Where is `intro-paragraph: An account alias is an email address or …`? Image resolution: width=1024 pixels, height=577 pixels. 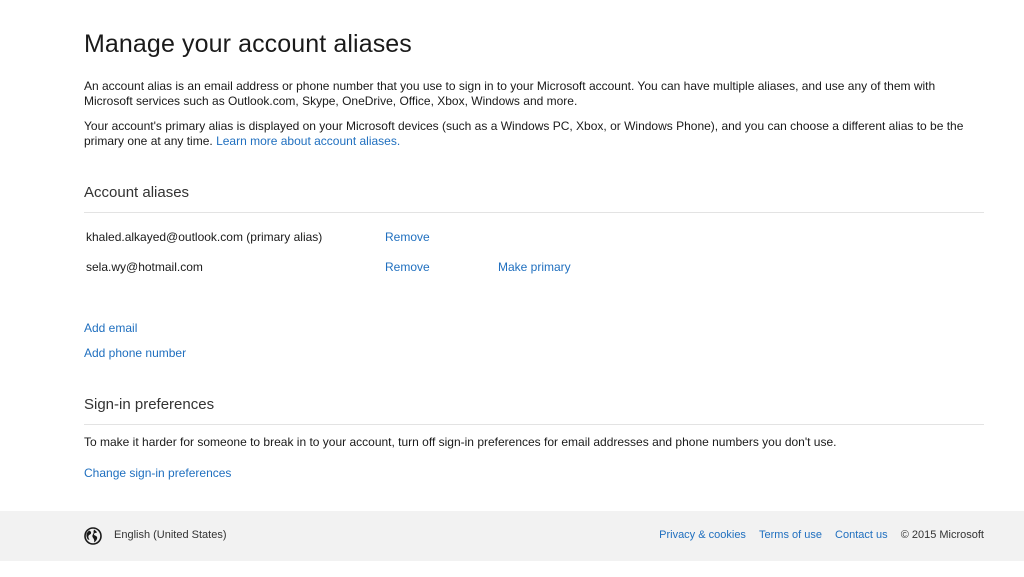 intro-paragraph: An account alias is an email address or … is located at coordinates (510, 93).